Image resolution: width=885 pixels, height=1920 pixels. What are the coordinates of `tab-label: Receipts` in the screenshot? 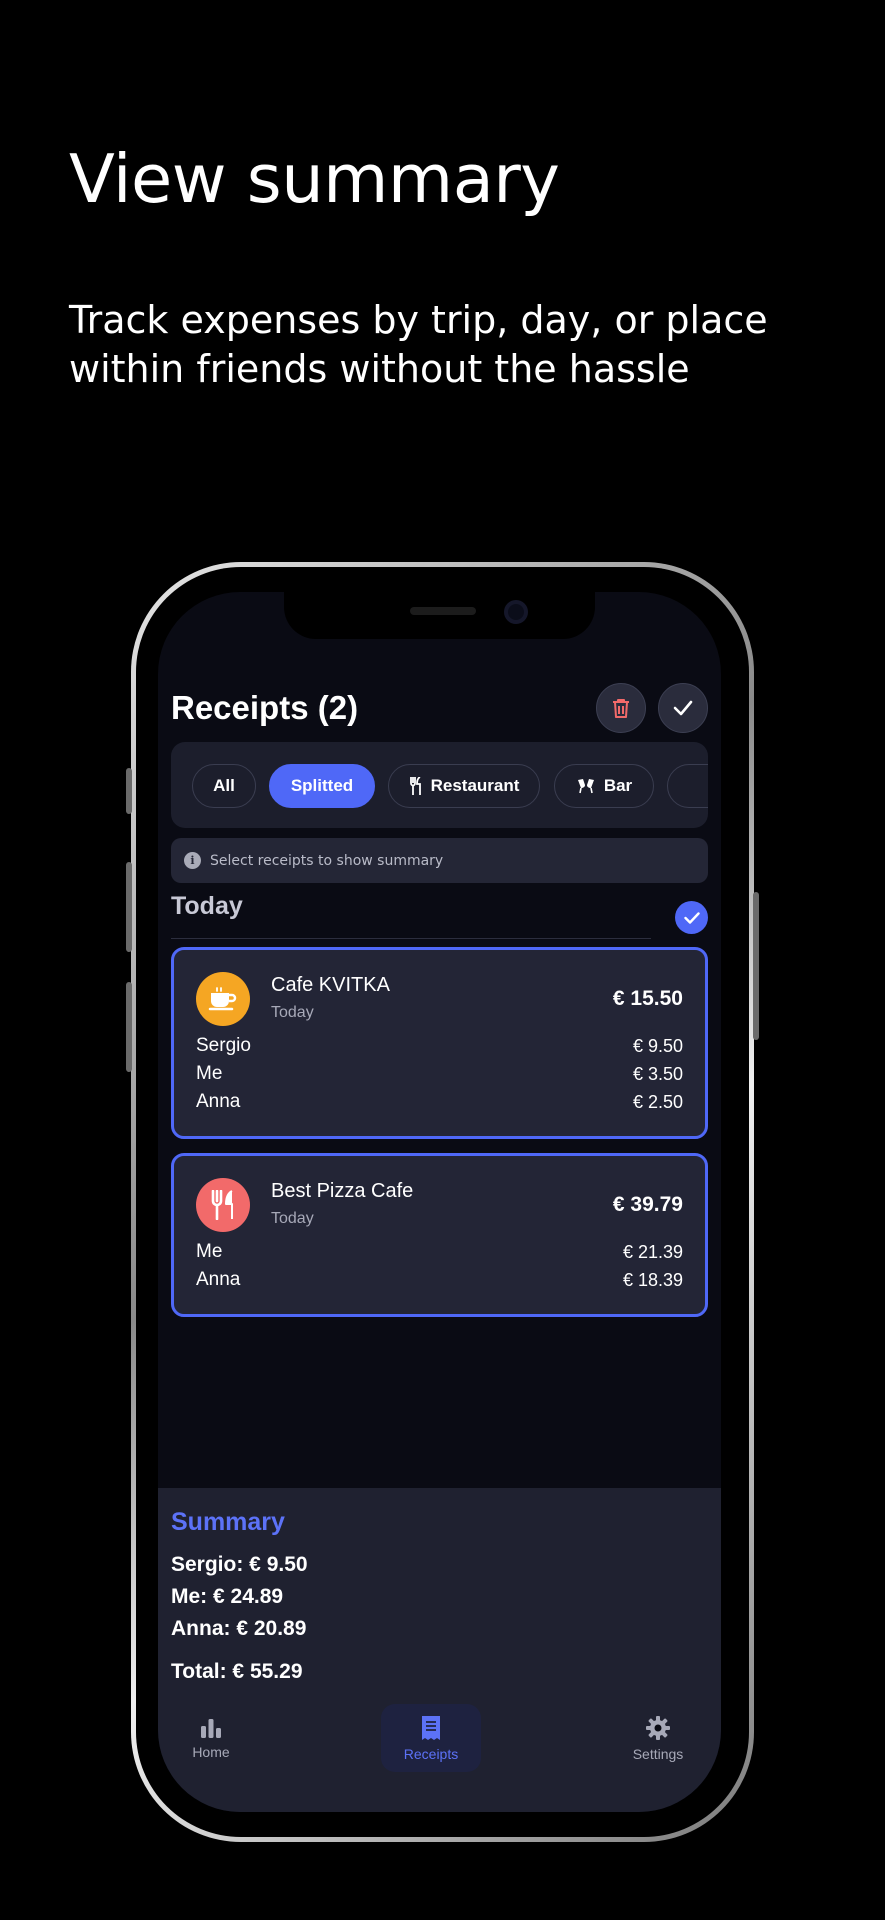 It's located at (431, 1753).